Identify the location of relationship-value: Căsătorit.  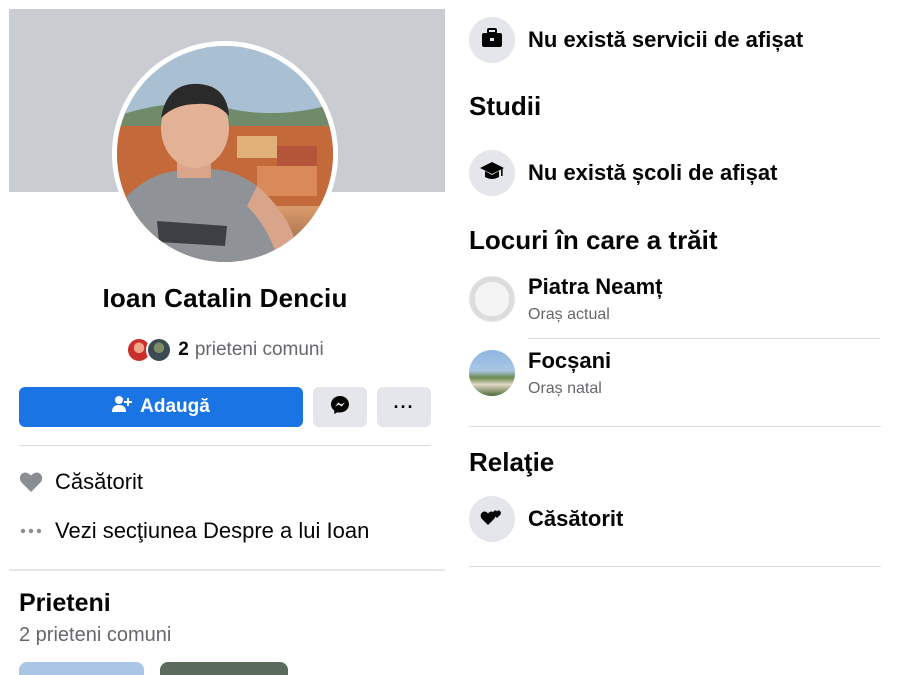
(576, 518).